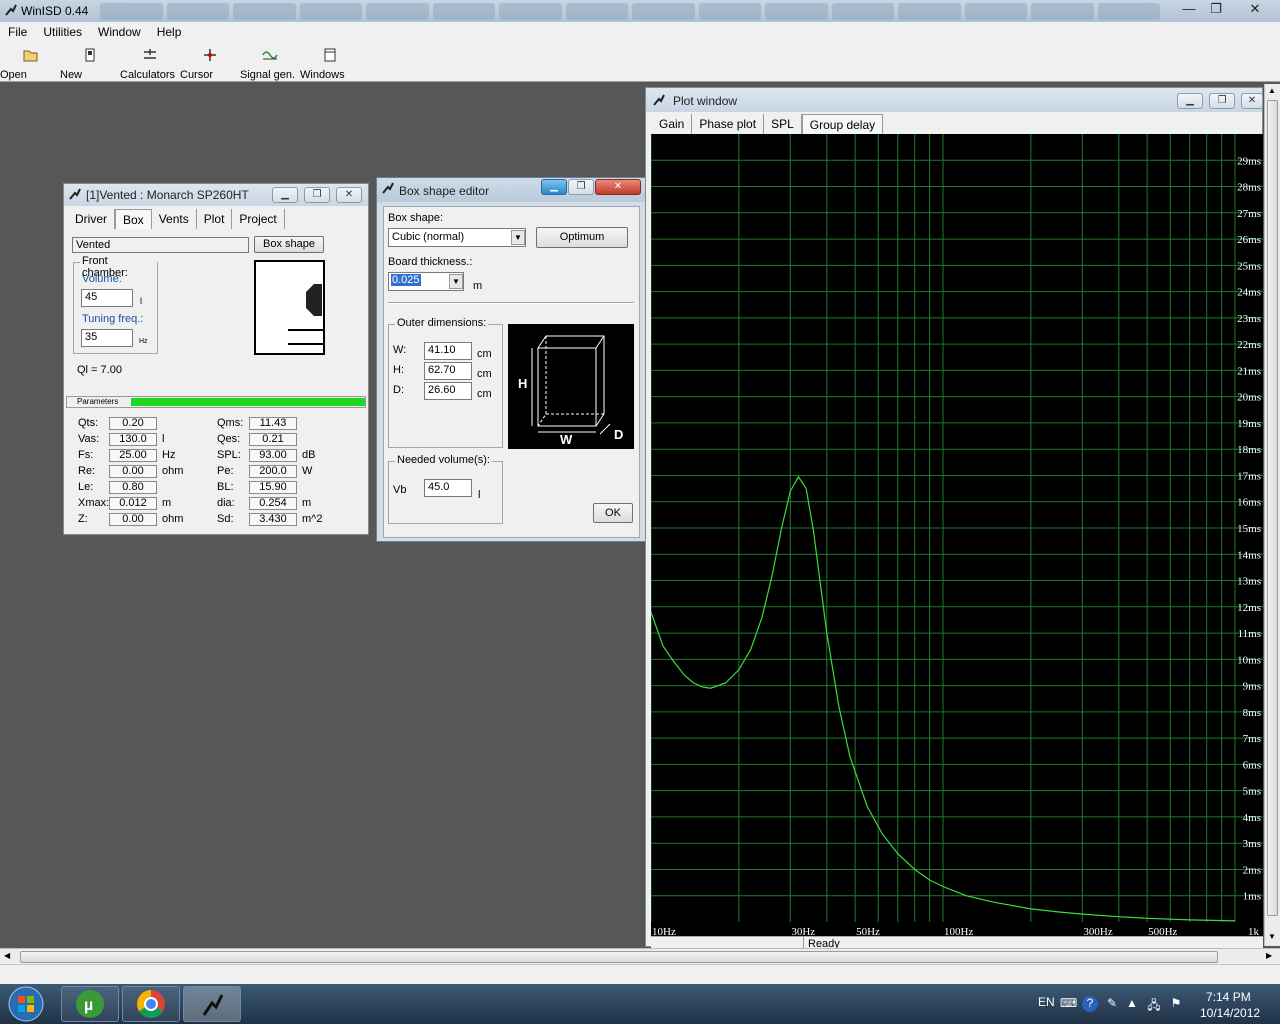 The height and width of the screenshot is (1024, 1280). What do you see at coordinates (1272, 508) in the screenshot?
I see `mdi-vertical-thumb` at bounding box center [1272, 508].